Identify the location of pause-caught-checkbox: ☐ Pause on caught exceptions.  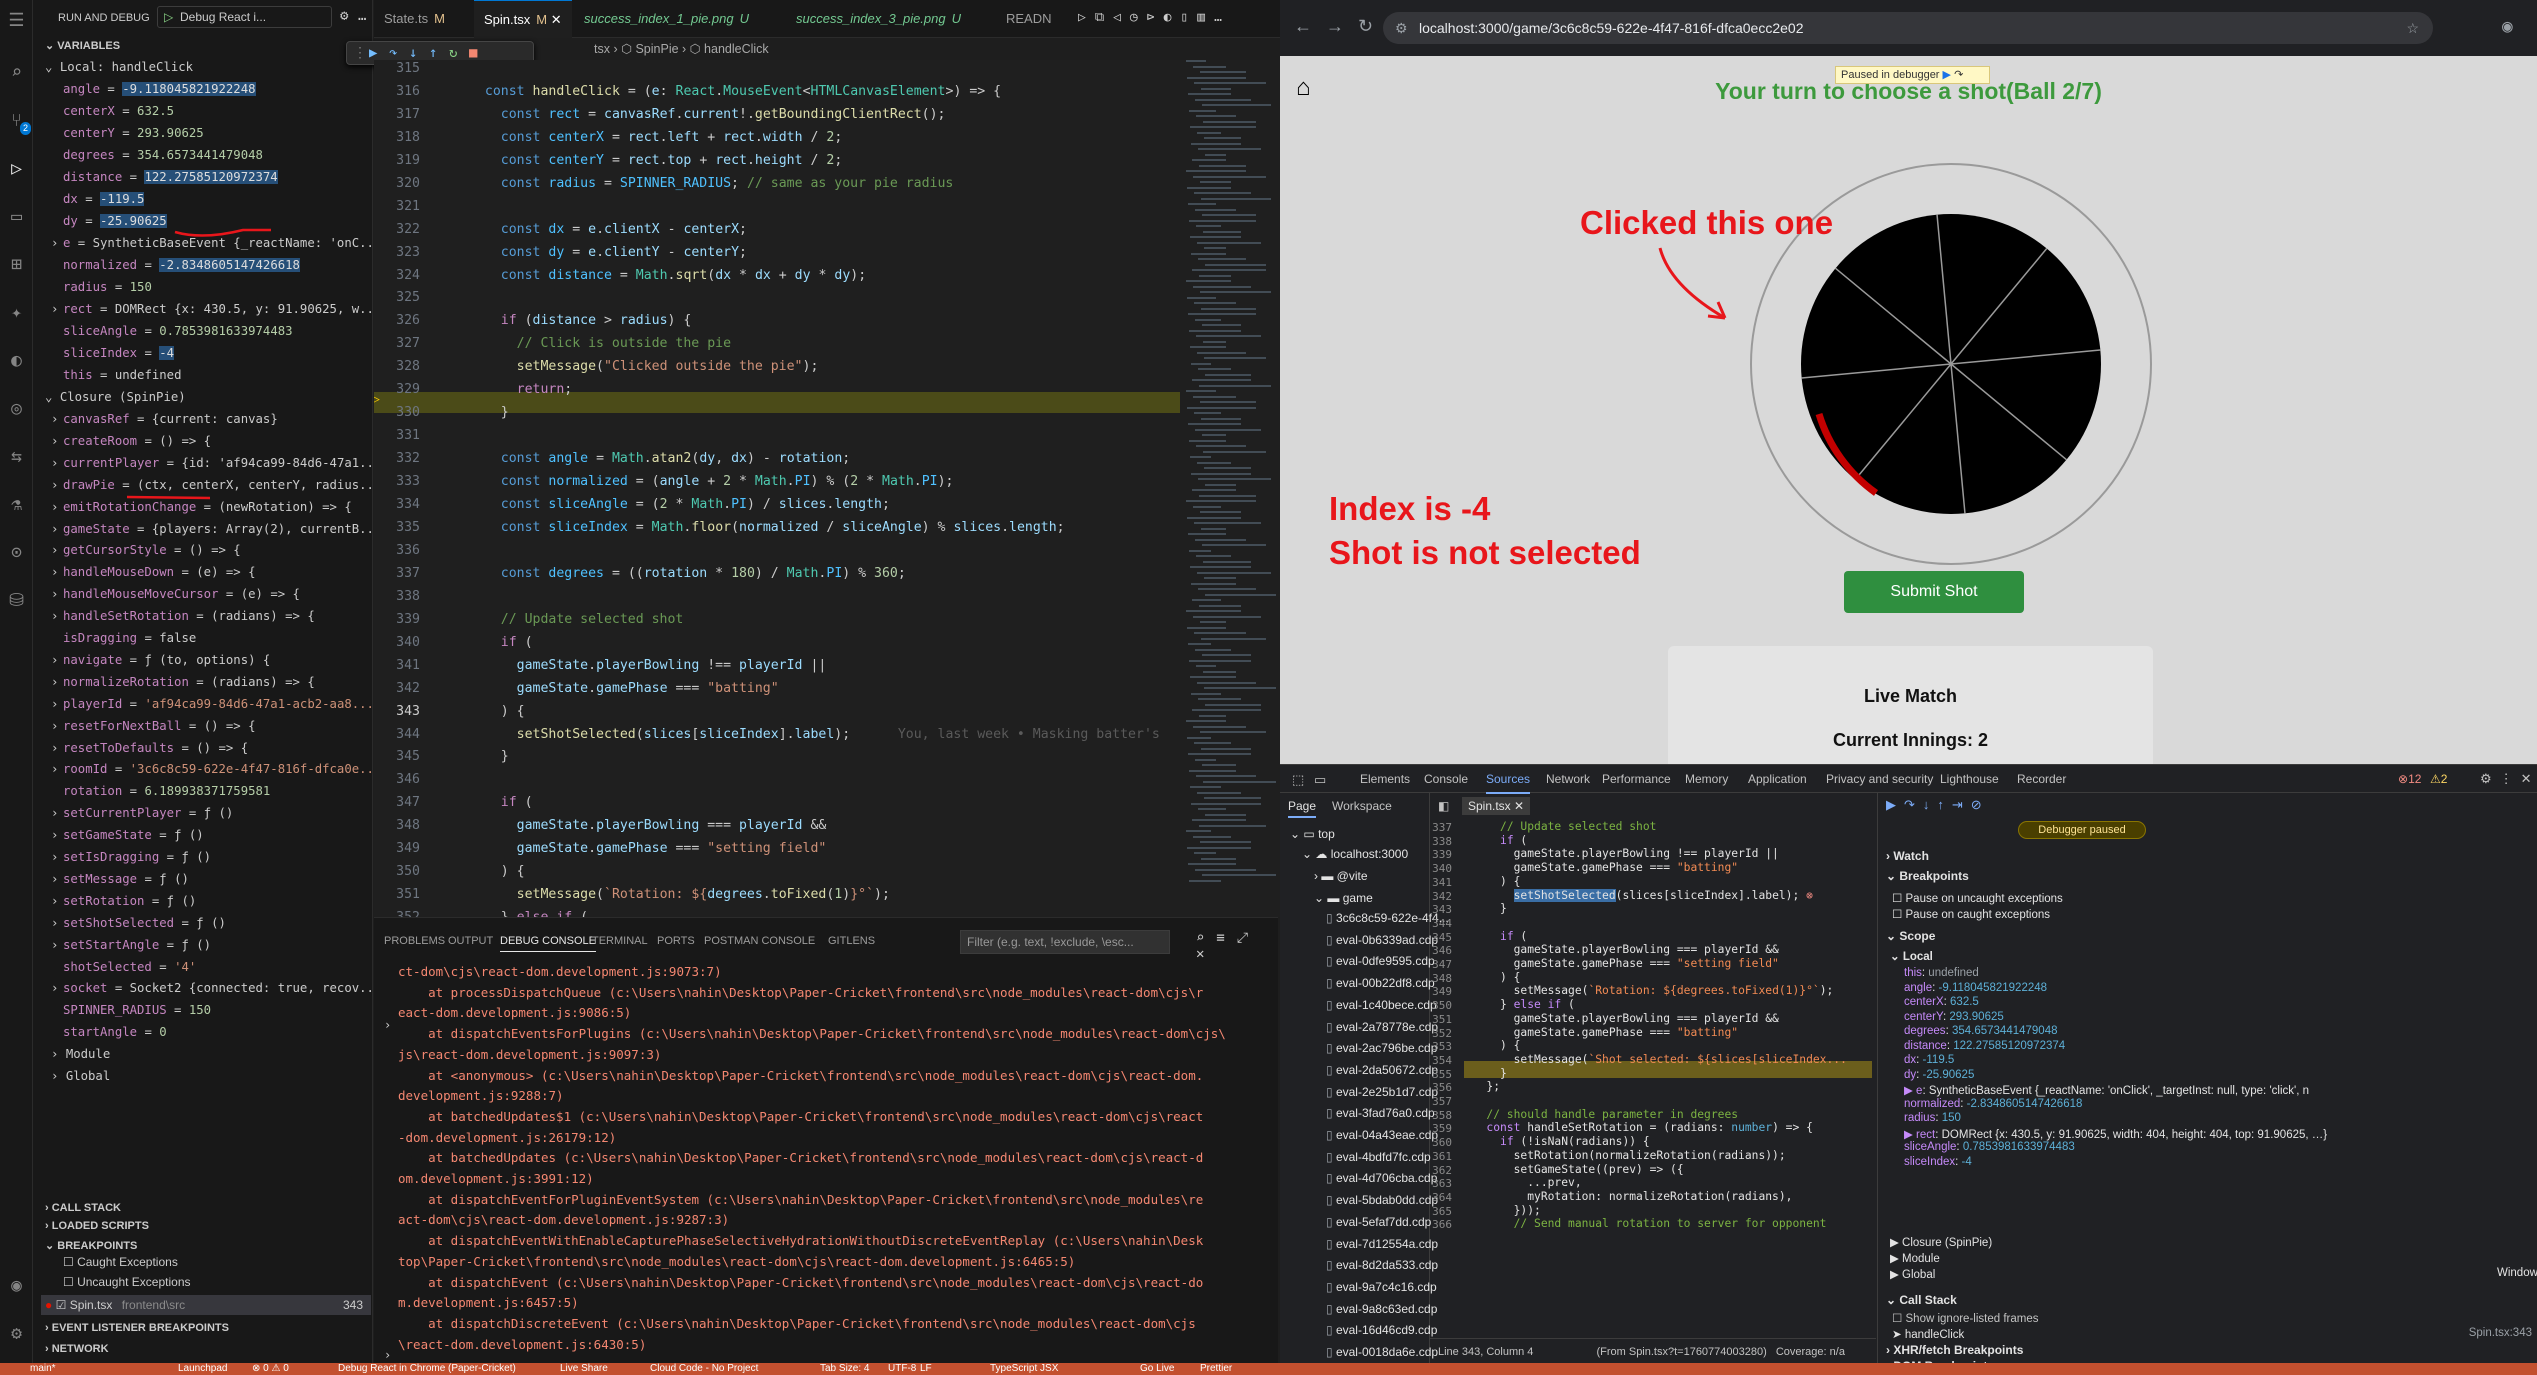
(1971, 914).